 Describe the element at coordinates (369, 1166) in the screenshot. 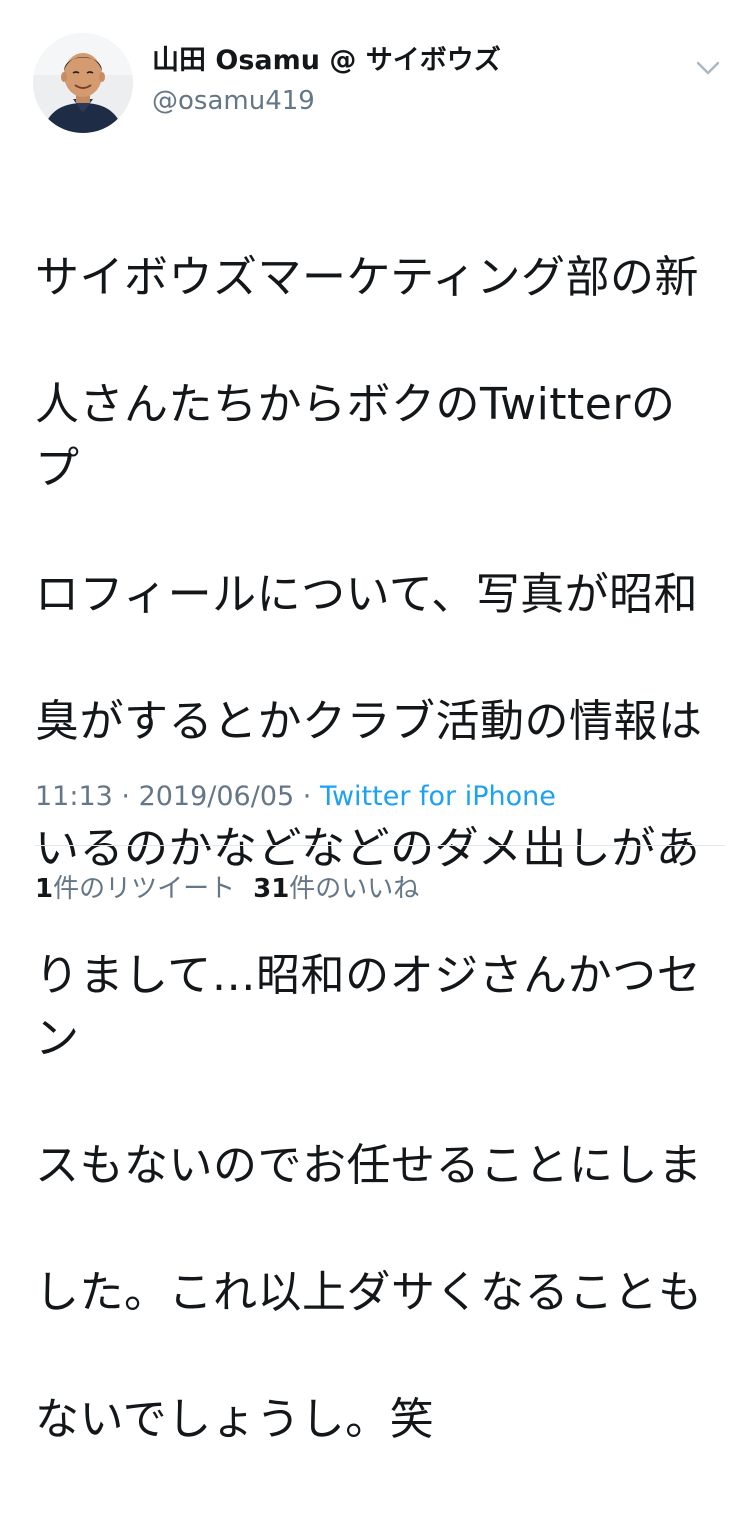

I see `tweet-text-line: スもないのでお任せることにしま` at that location.